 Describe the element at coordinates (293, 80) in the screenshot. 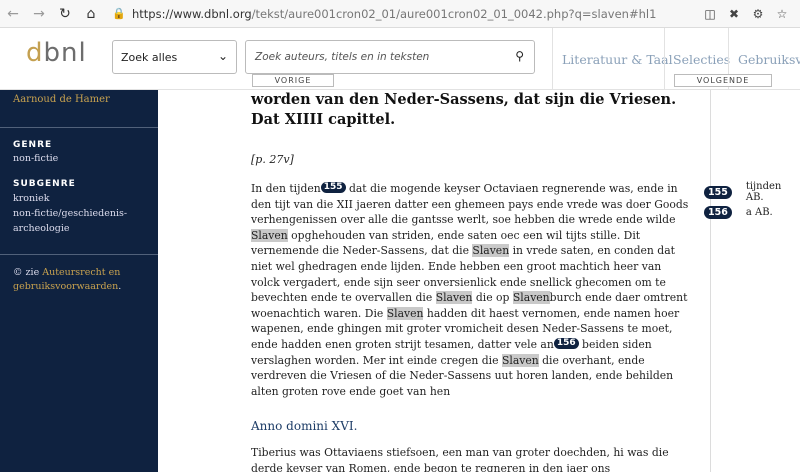

I see `prev-button: VORIGE` at that location.